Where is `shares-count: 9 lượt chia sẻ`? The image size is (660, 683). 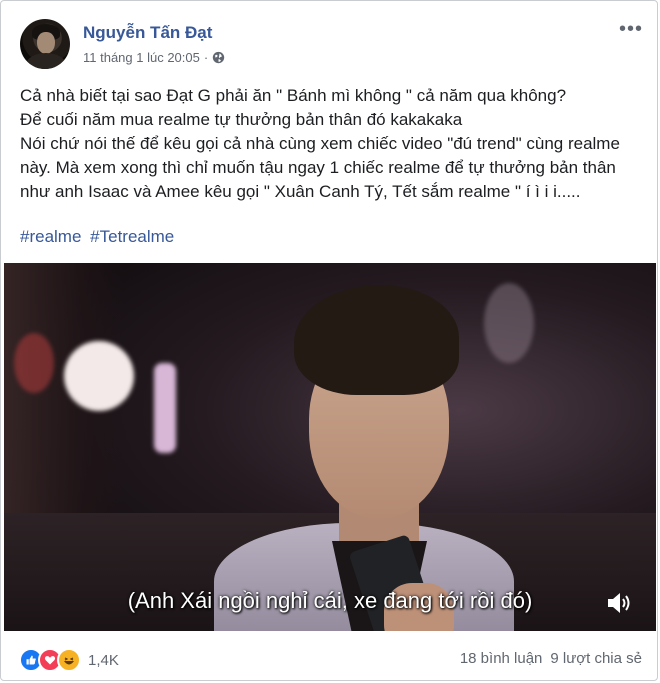
shares-count: 9 lượt chia sẻ is located at coordinates (596, 658).